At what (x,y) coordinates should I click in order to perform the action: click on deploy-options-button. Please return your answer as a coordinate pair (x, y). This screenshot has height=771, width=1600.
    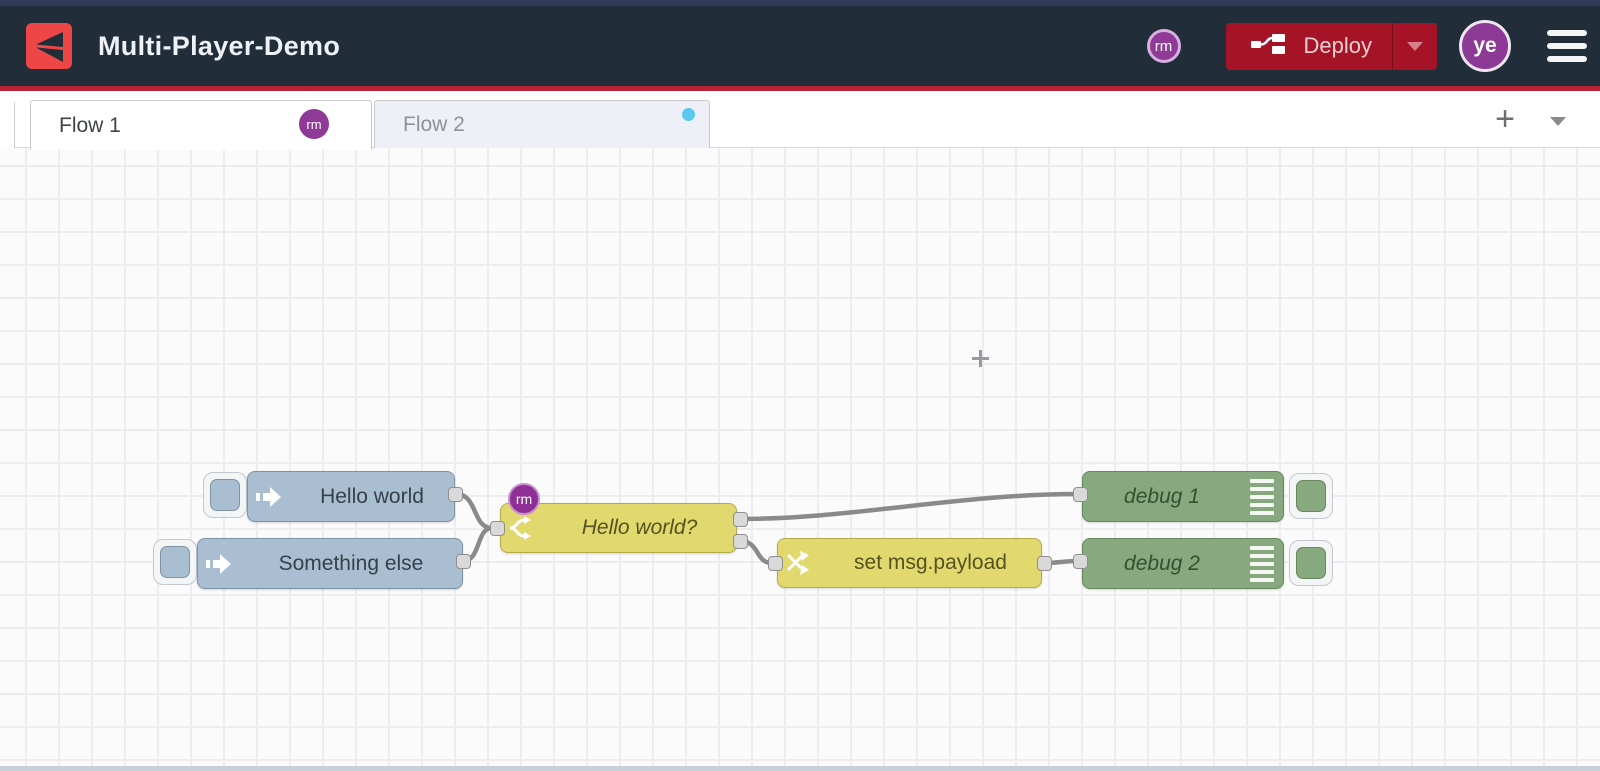
    Looking at the image, I should click on (1415, 46).